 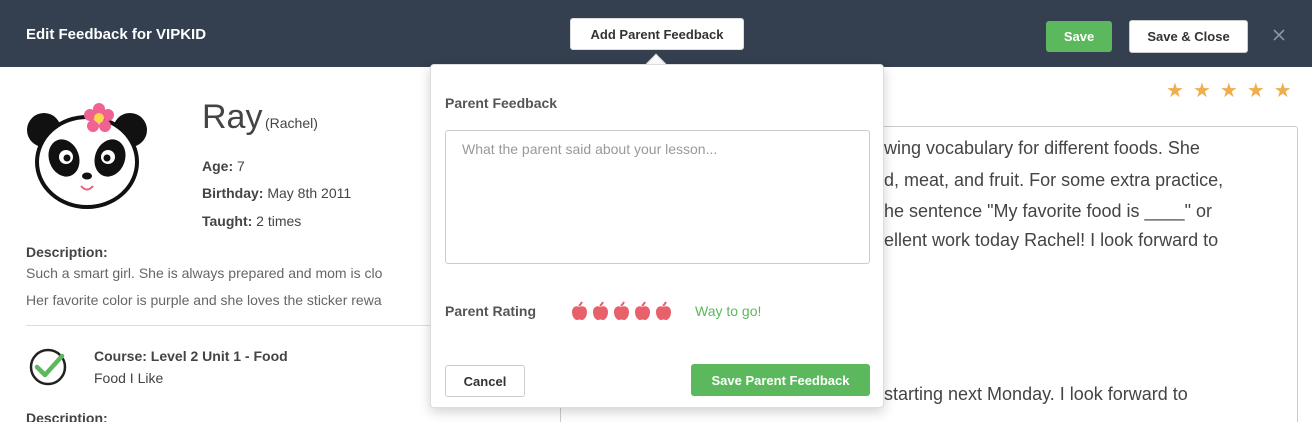 I want to click on rating-message: Way to go!, so click(x=728, y=311).